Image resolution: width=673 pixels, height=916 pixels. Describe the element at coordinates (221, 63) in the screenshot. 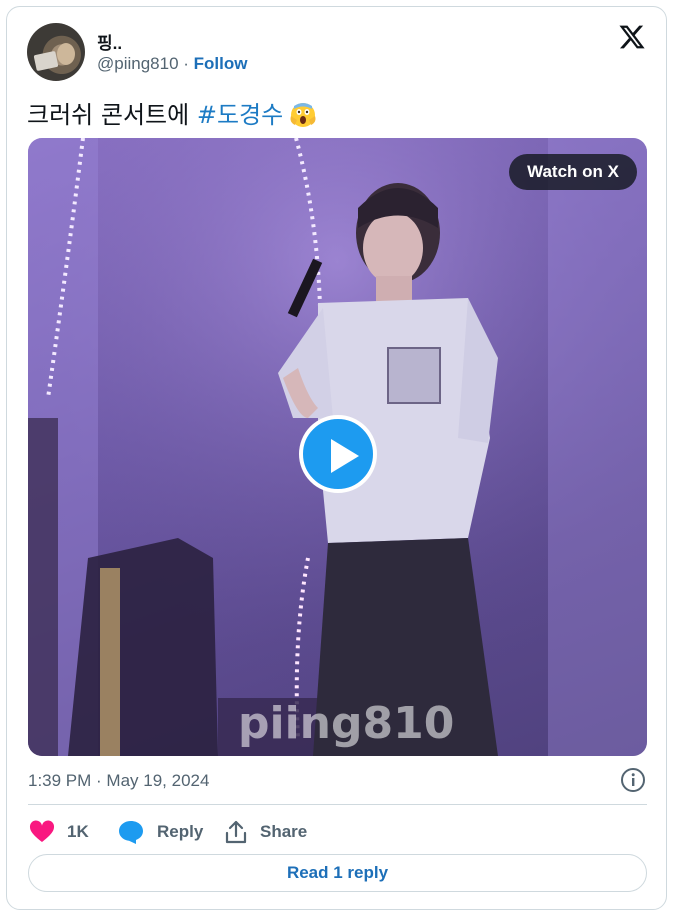

I see `follow-link: Follow` at that location.